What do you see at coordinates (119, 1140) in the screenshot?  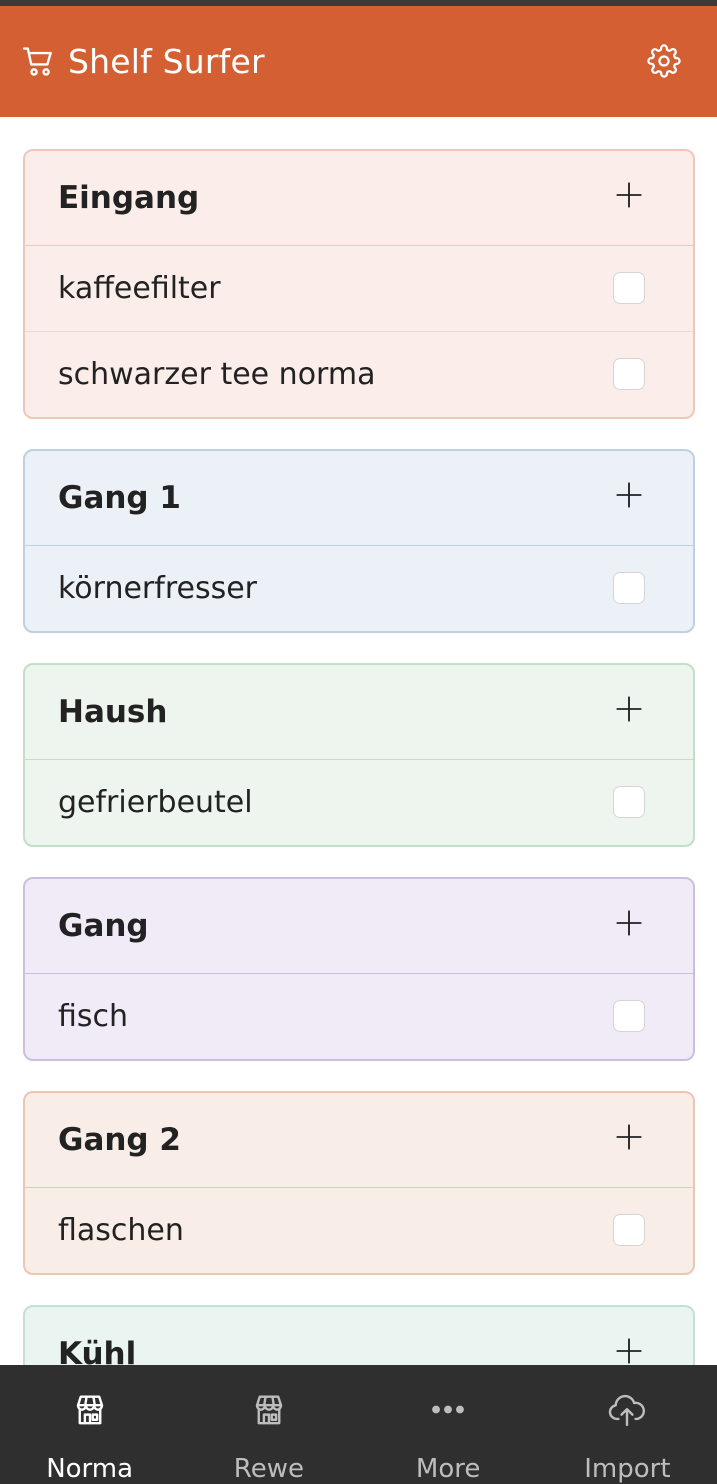 I see `section-title: Gang 2` at bounding box center [119, 1140].